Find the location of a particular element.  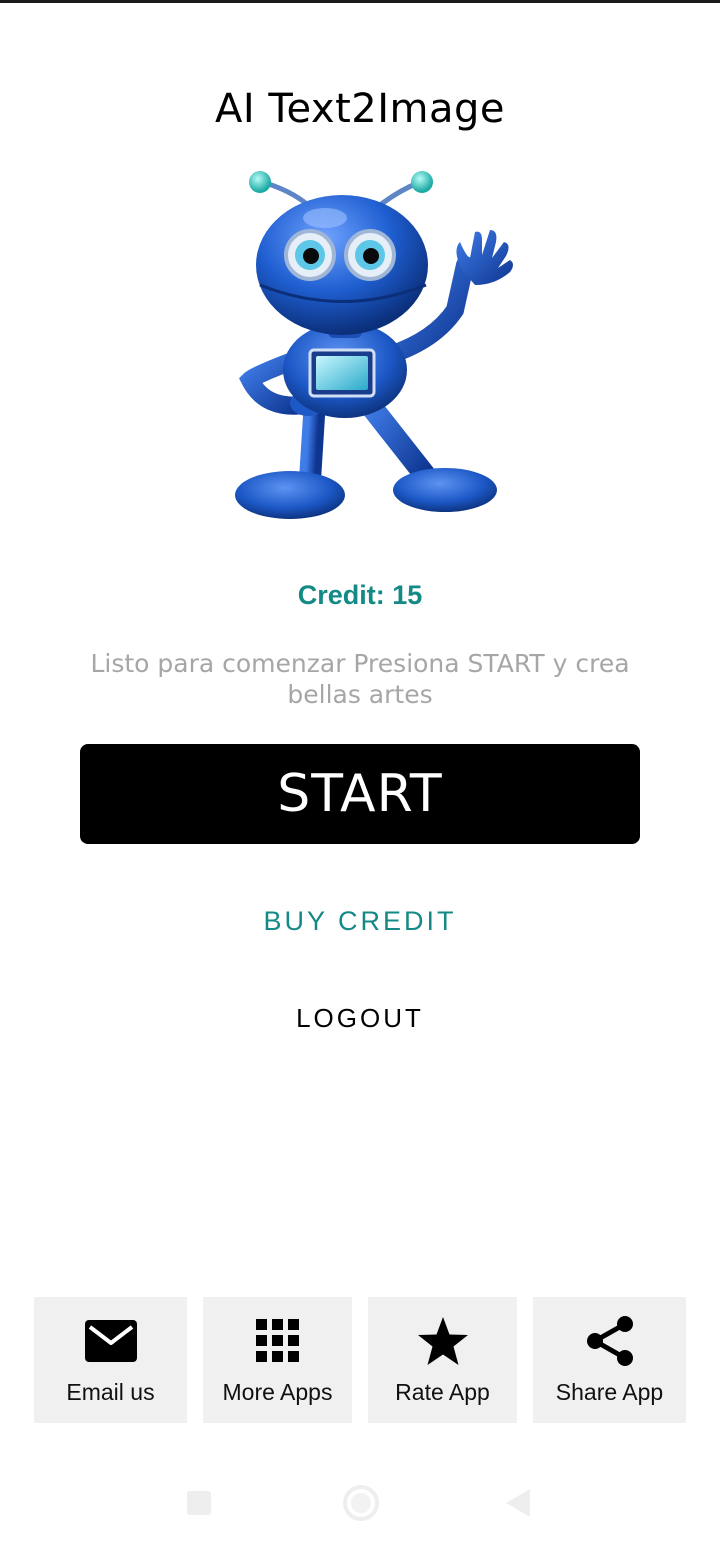

share-app-label: Share App is located at coordinates (609, 1392).